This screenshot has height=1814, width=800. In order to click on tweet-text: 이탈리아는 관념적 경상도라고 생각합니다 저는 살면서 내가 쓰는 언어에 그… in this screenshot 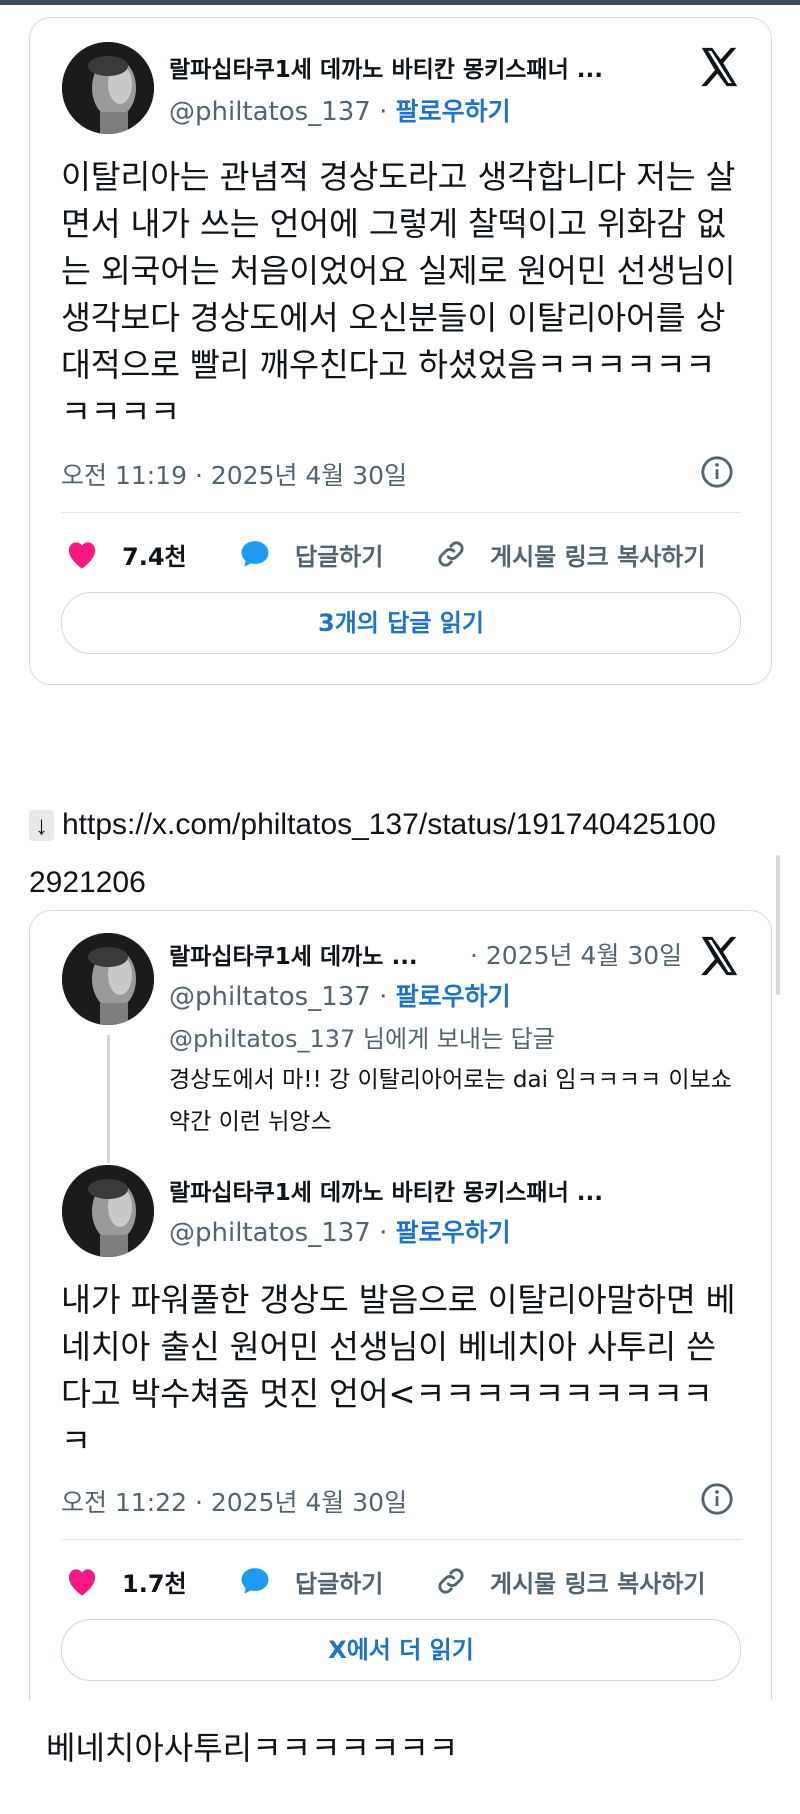, I will do `click(398, 294)`.